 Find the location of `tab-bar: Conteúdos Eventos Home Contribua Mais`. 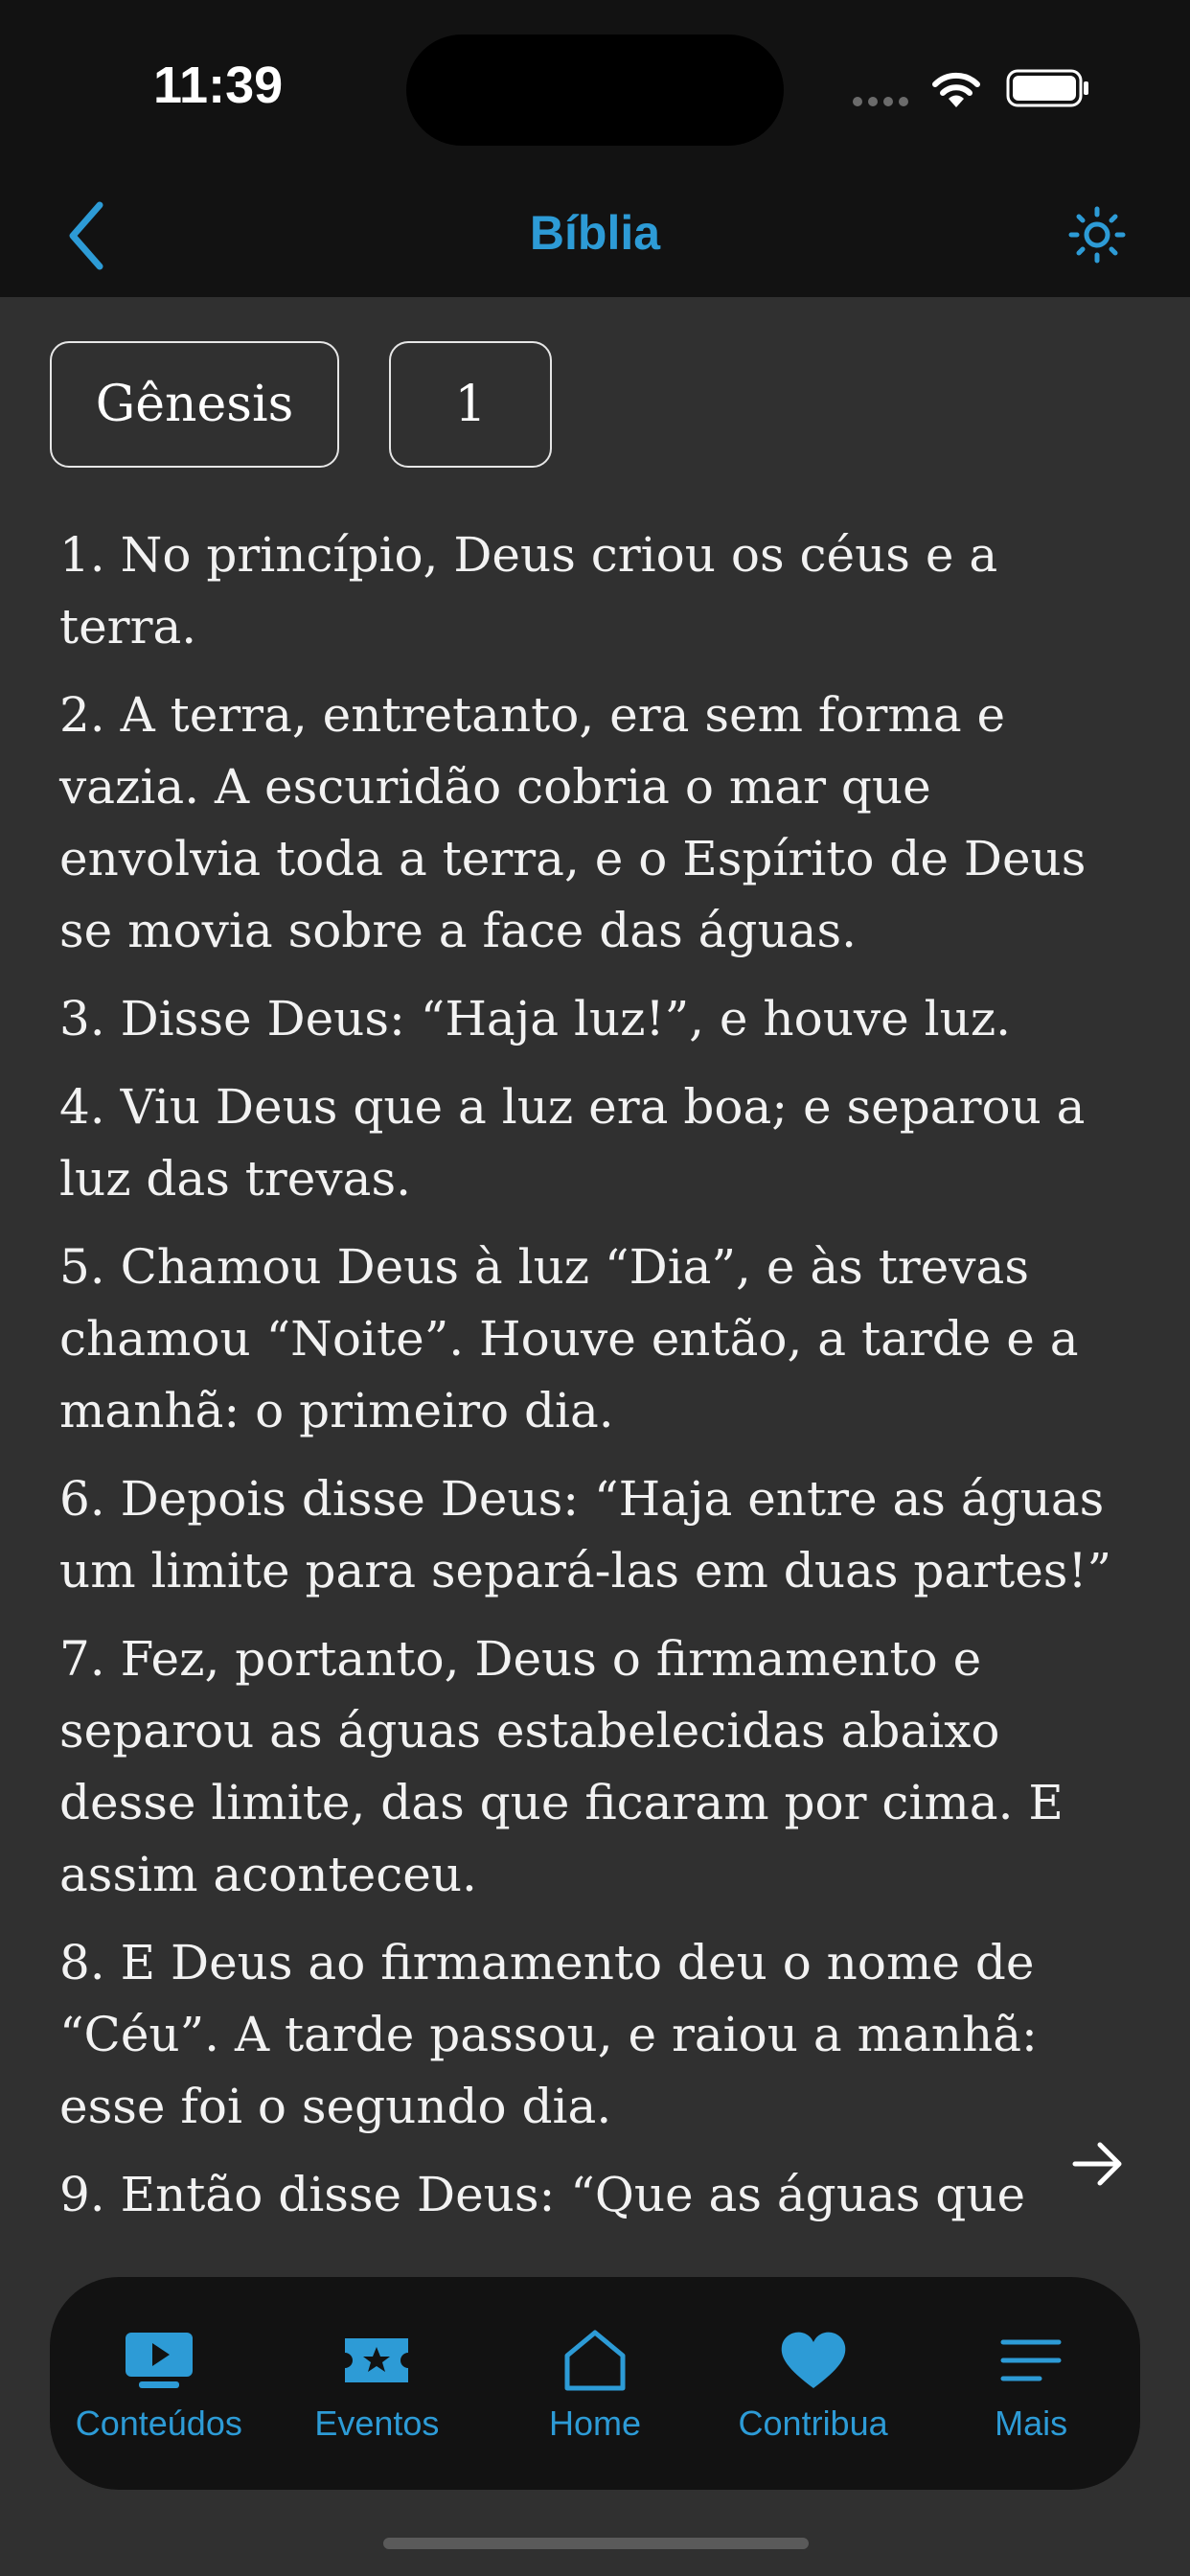

tab-bar: Conteúdos Eventos Home Contribua Mais is located at coordinates (595, 2383).